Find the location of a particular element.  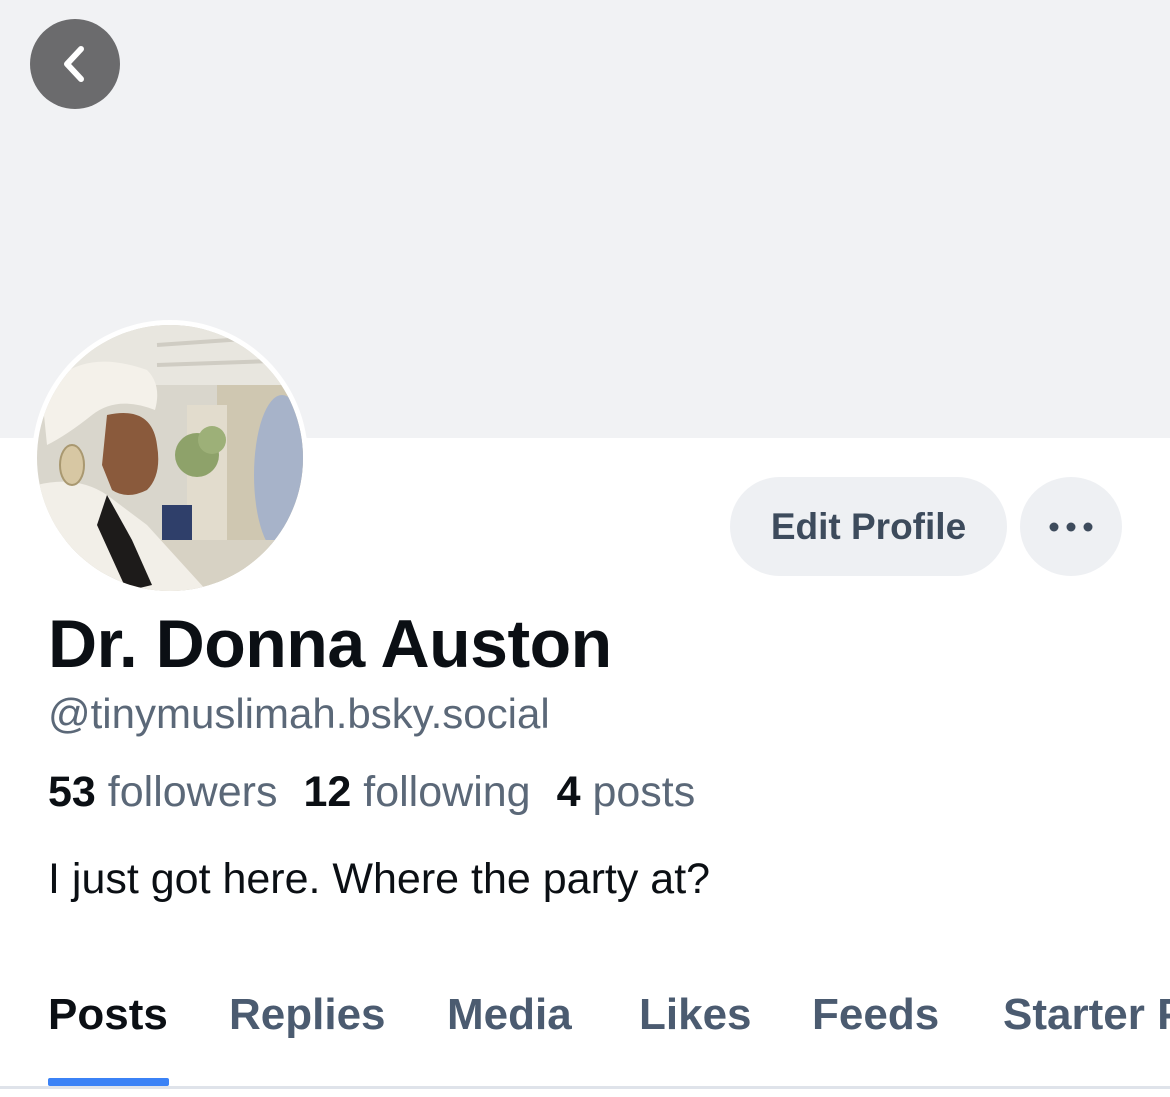

more-horizontal-icon is located at coordinates (1071, 526).